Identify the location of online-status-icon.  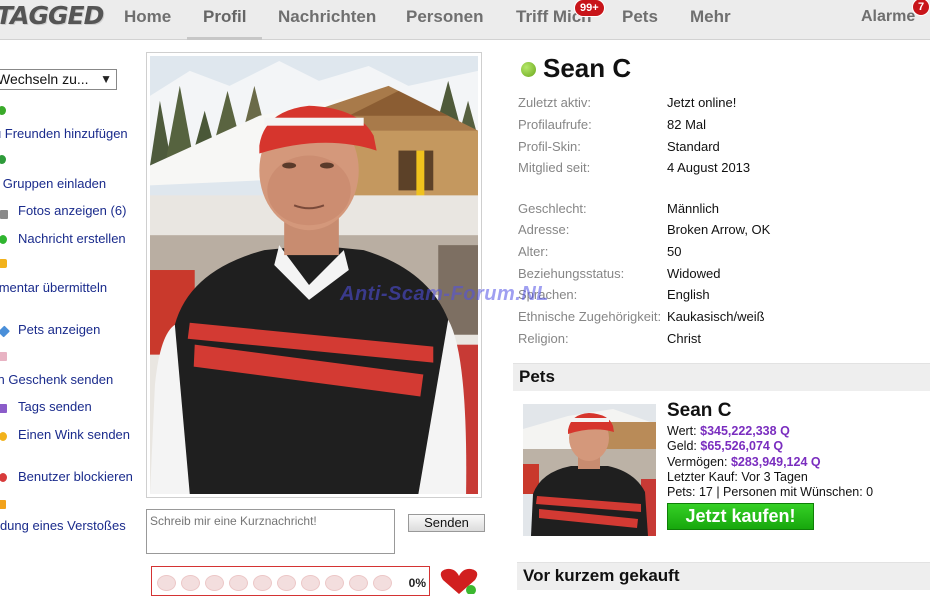
(528, 69).